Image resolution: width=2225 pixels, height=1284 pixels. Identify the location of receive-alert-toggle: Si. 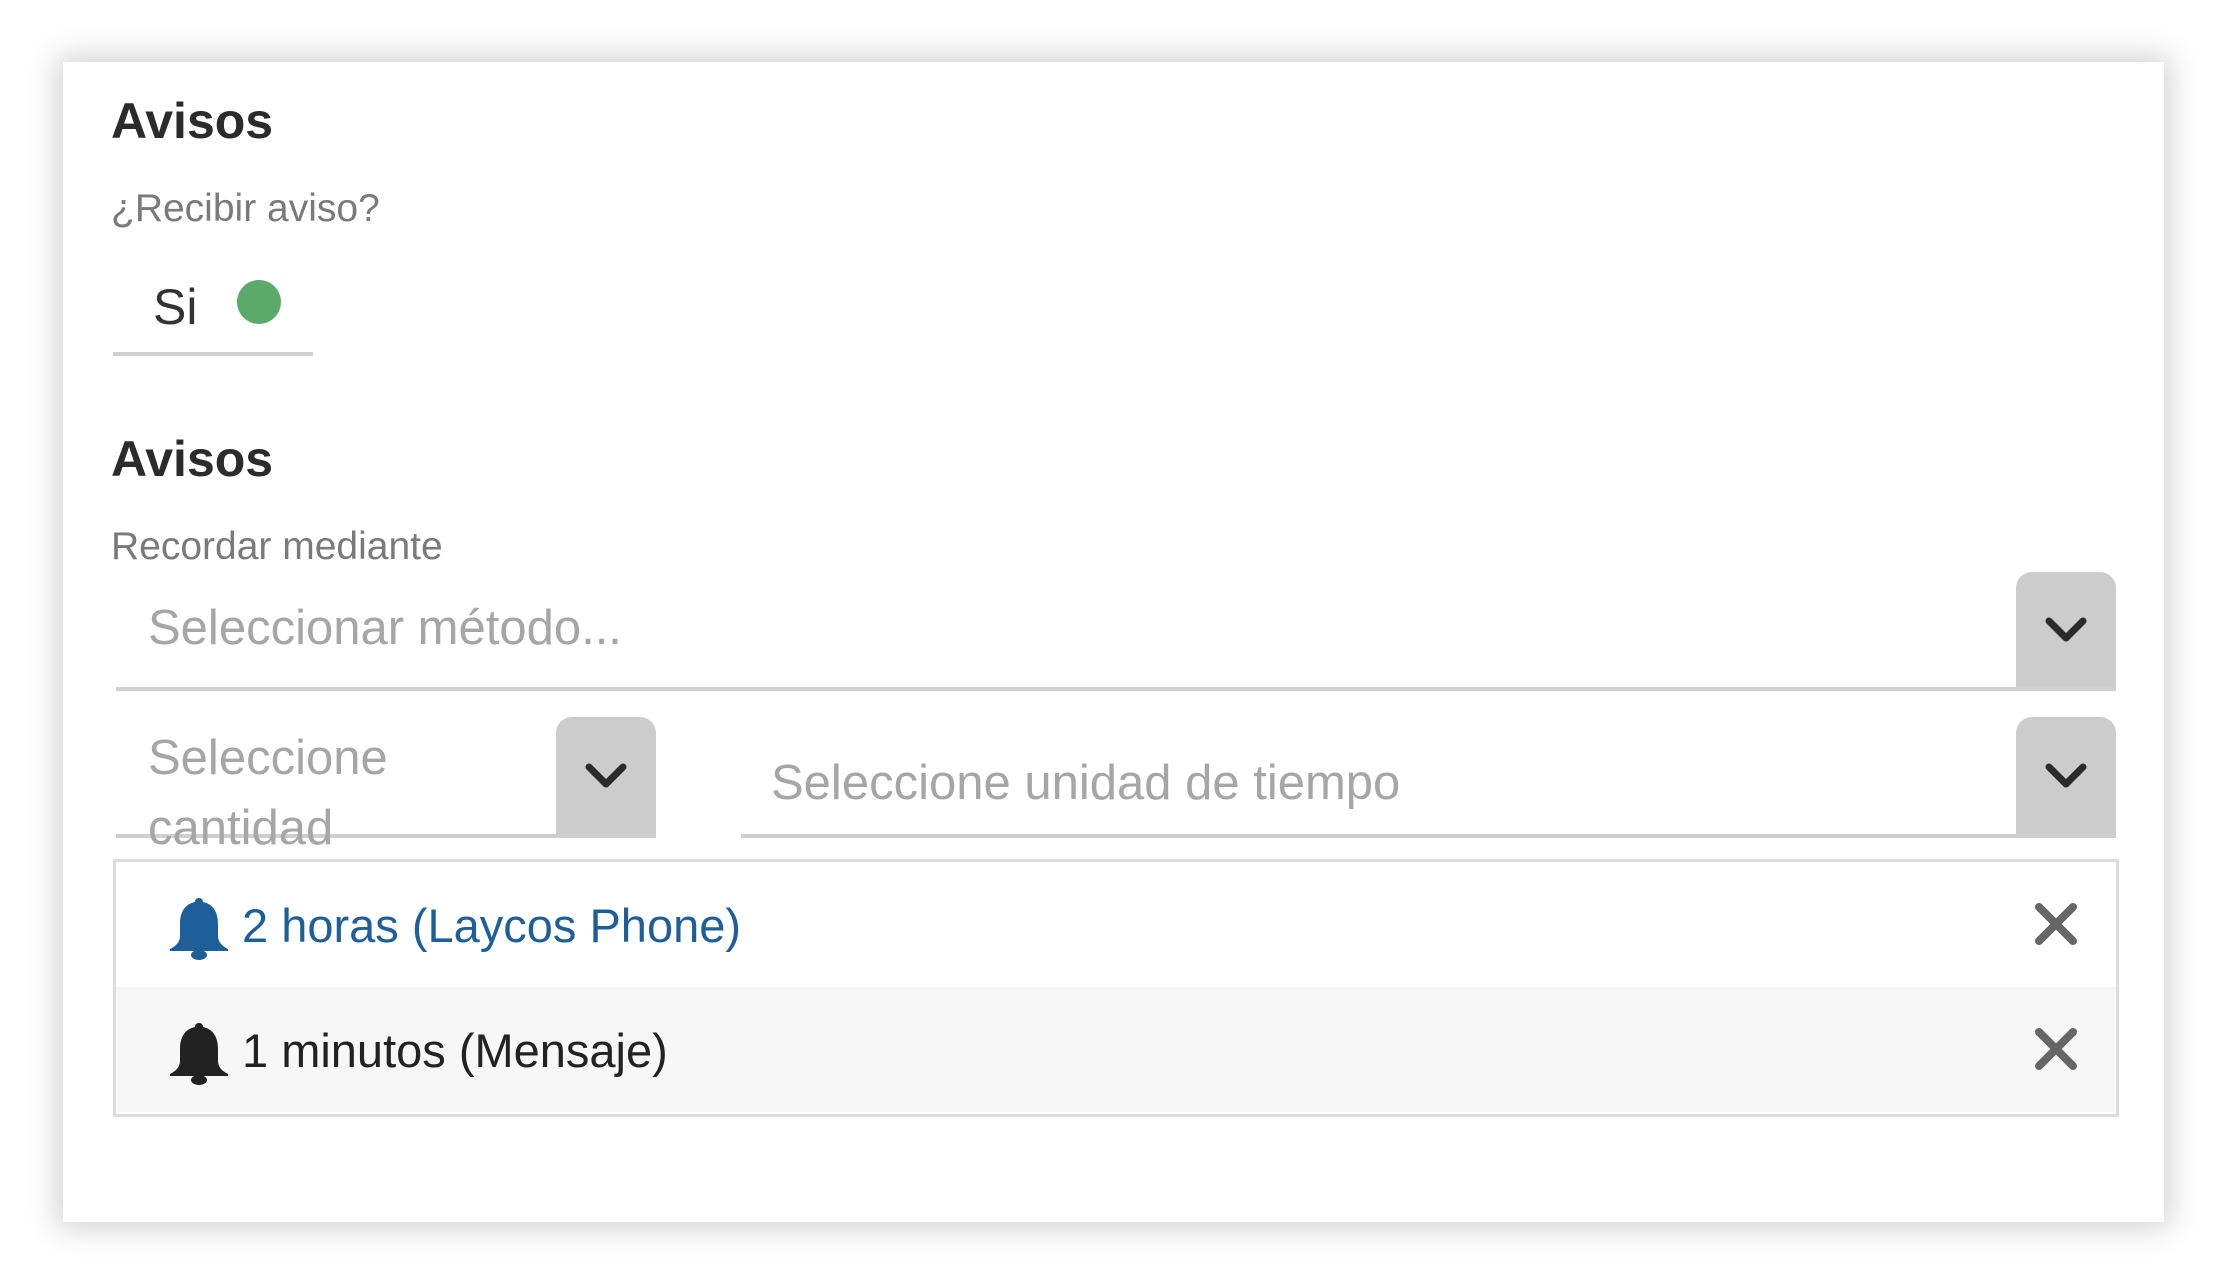
(213, 309).